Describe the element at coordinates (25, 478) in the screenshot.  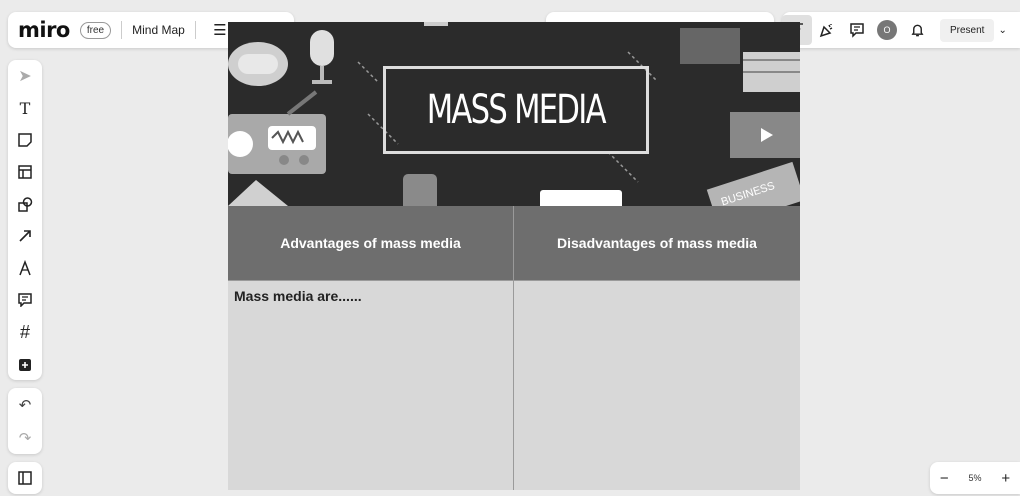
I see `panel-toggle-icon` at that location.